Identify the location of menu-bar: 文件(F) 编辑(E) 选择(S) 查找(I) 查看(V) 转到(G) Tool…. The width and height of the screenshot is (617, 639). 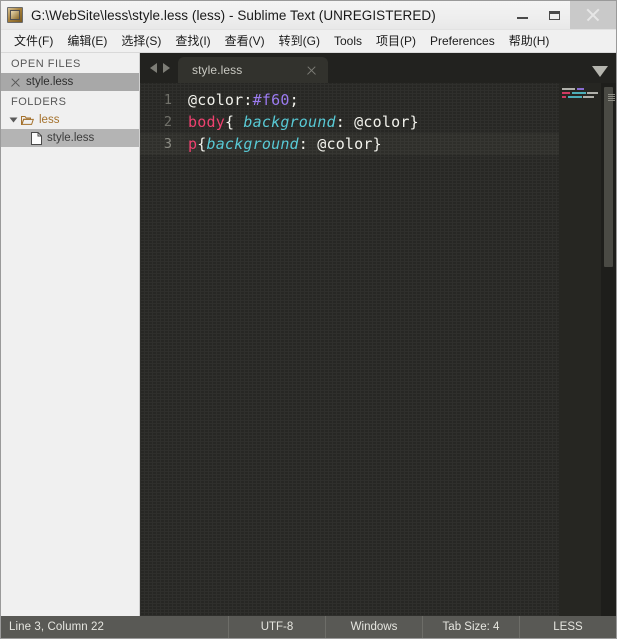
(308, 41).